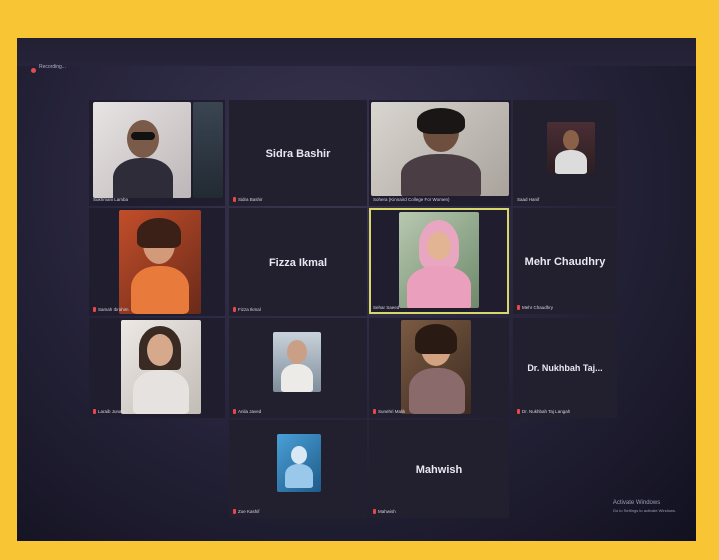  I want to click on participant-tile: Sidra Bashir Sidra Bashir, so click(298, 153).